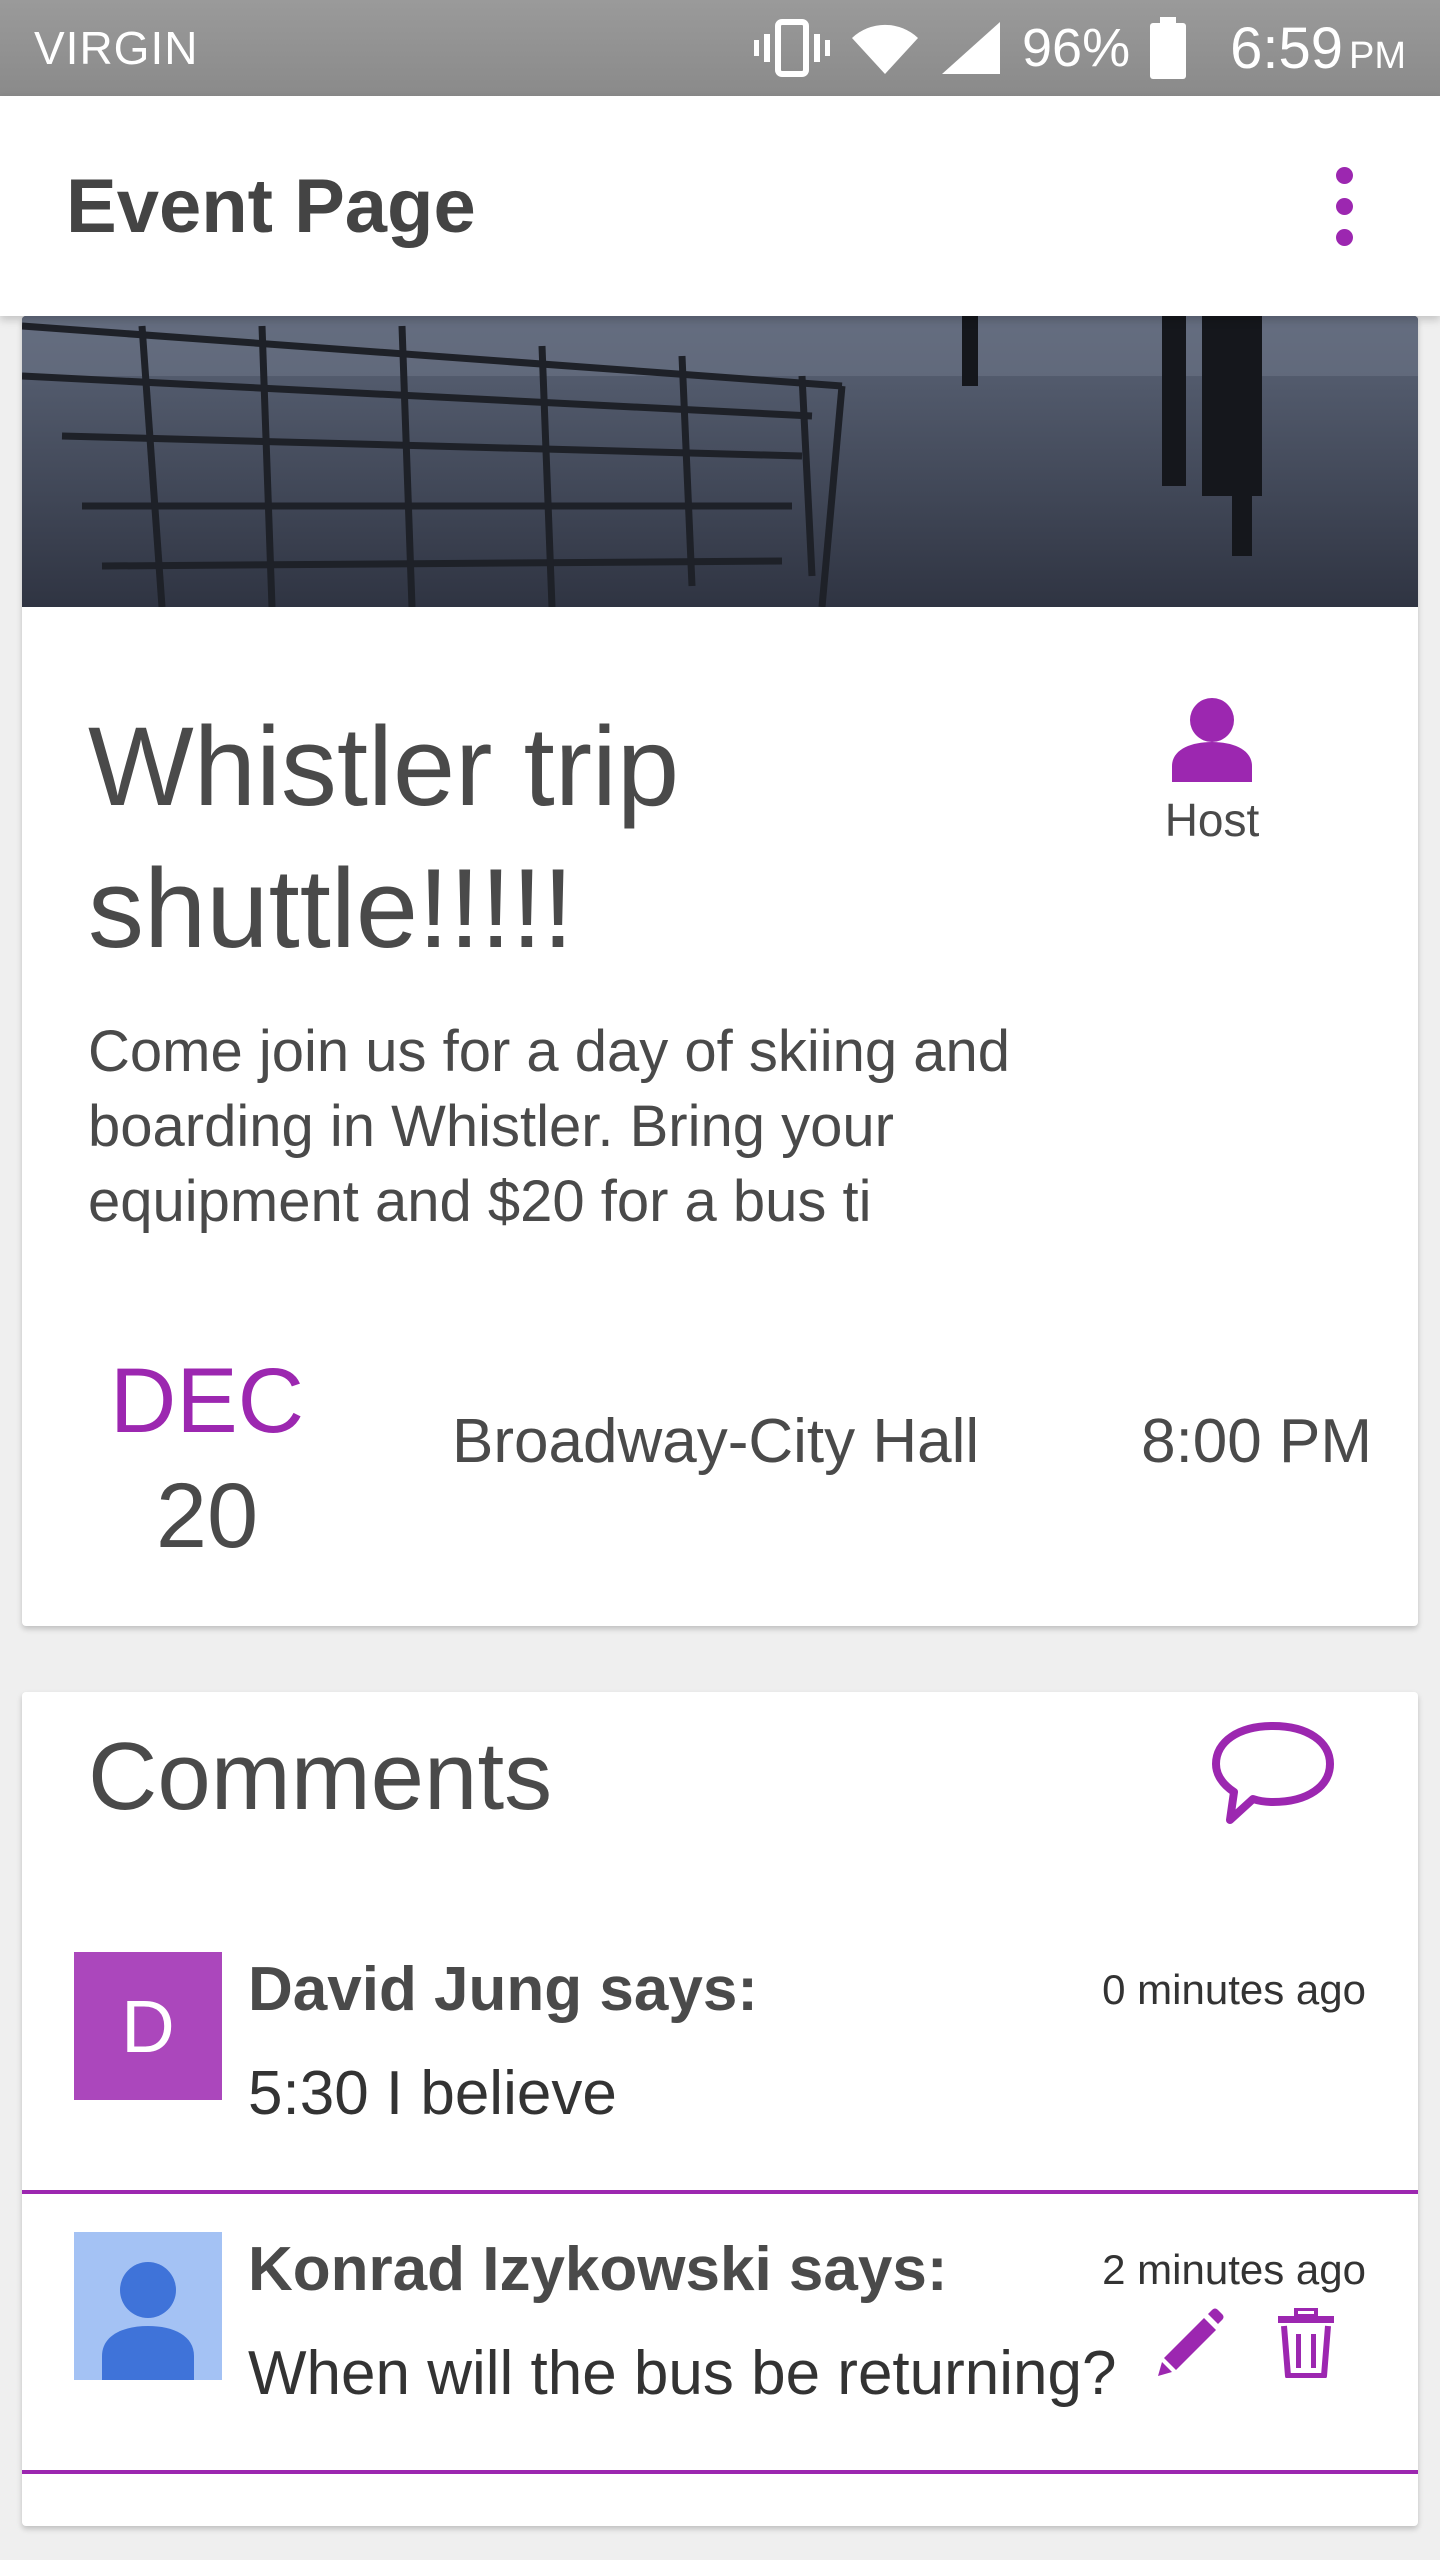 The image size is (1440, 2560). I want to click on comment-text: When will the bus be returning?, so click(682, 2373).